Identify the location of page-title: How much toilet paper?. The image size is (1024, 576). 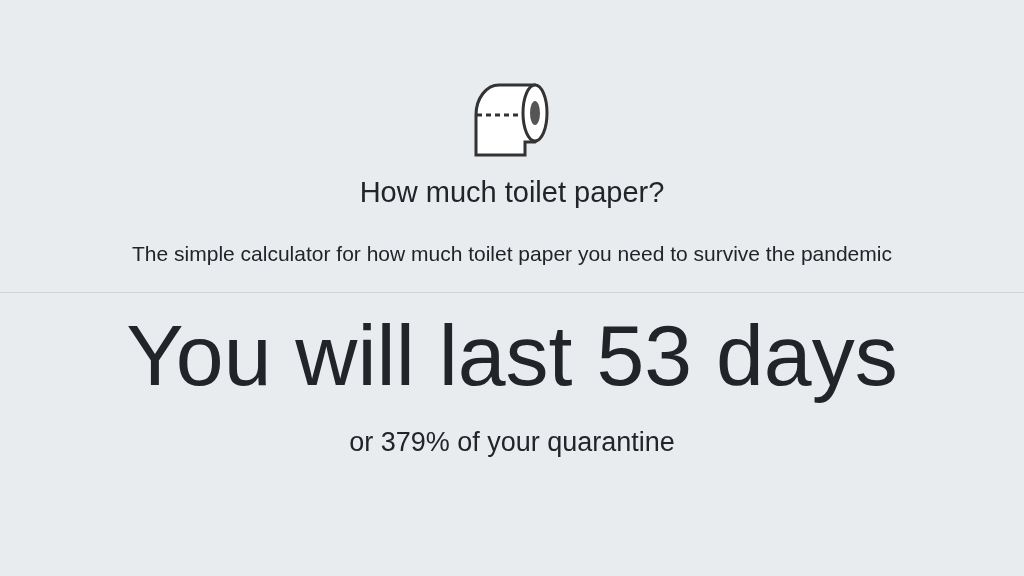
(512, 192).